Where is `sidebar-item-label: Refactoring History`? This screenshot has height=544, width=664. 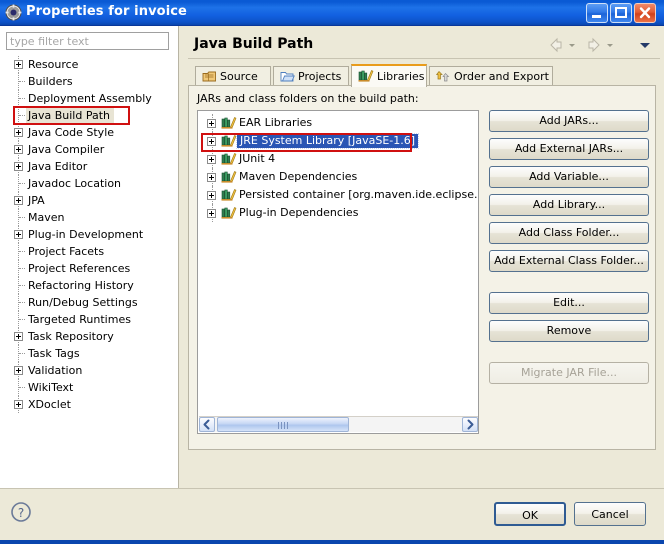
sidebar-item-label: Refactoring History is located at coordinates (81, 285).